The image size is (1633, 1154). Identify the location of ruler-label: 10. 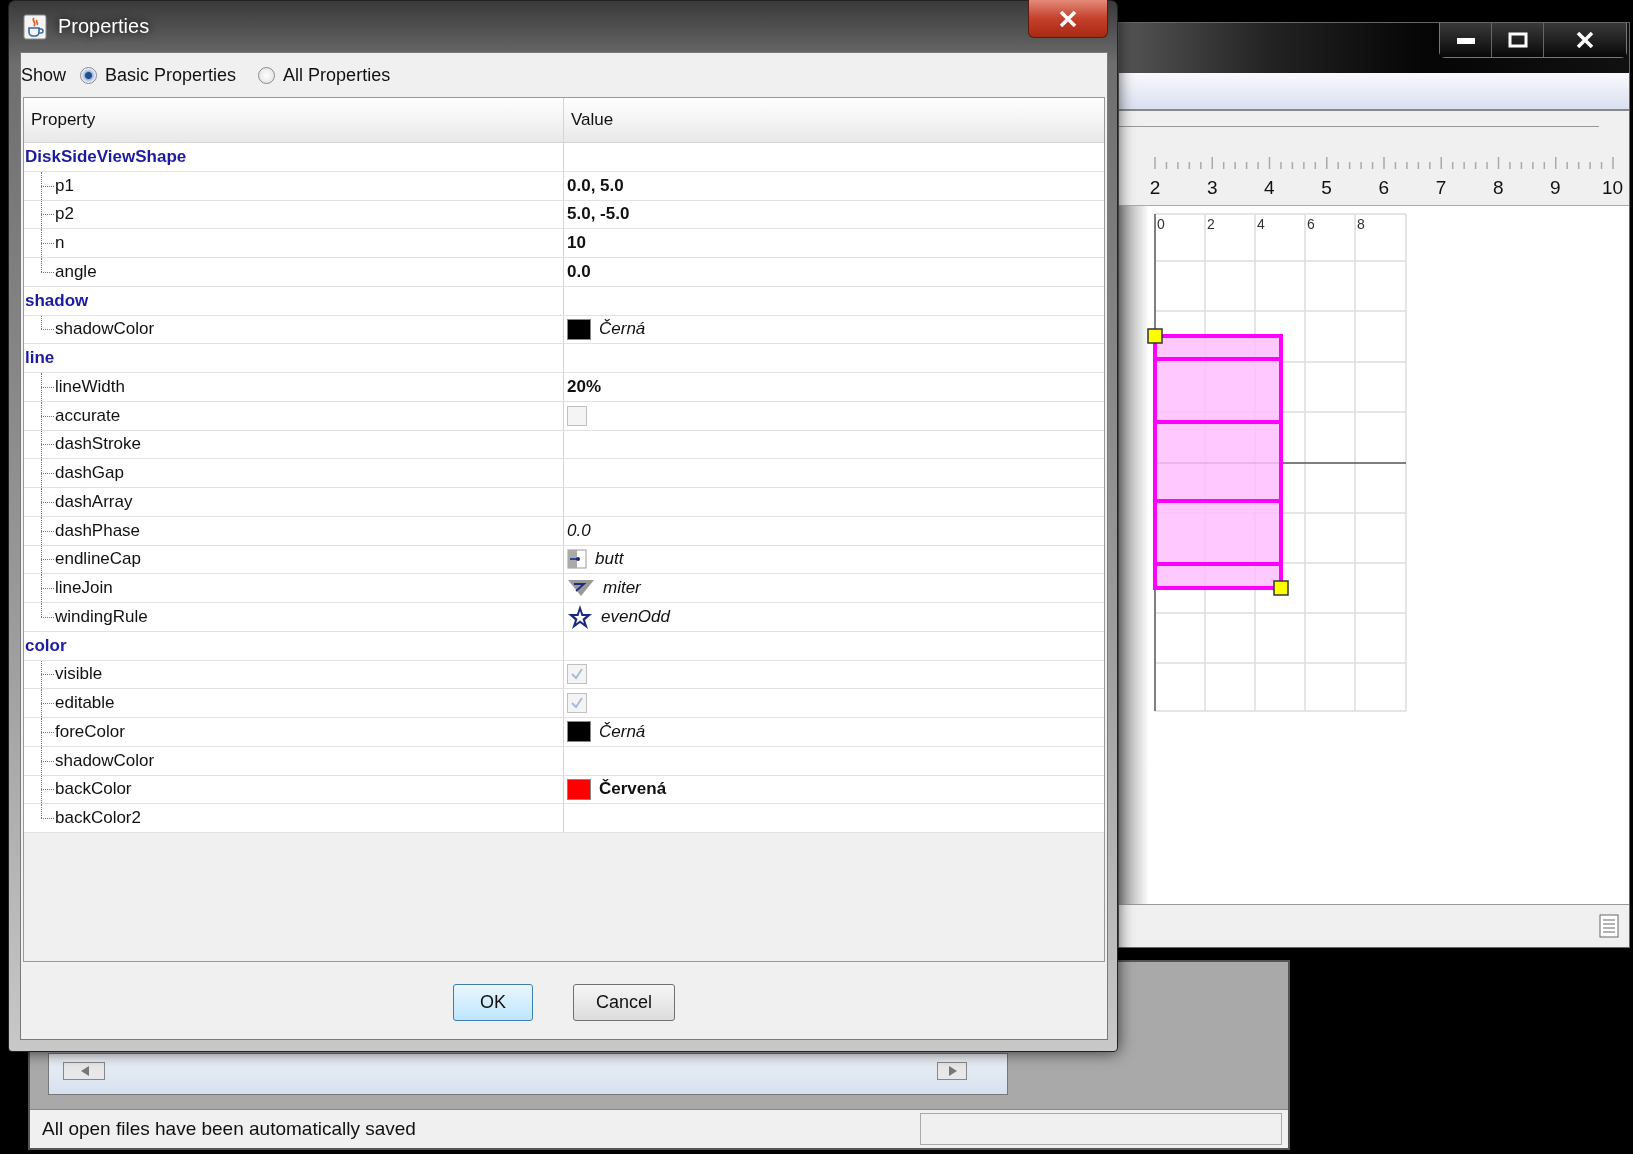
(1613, 188).